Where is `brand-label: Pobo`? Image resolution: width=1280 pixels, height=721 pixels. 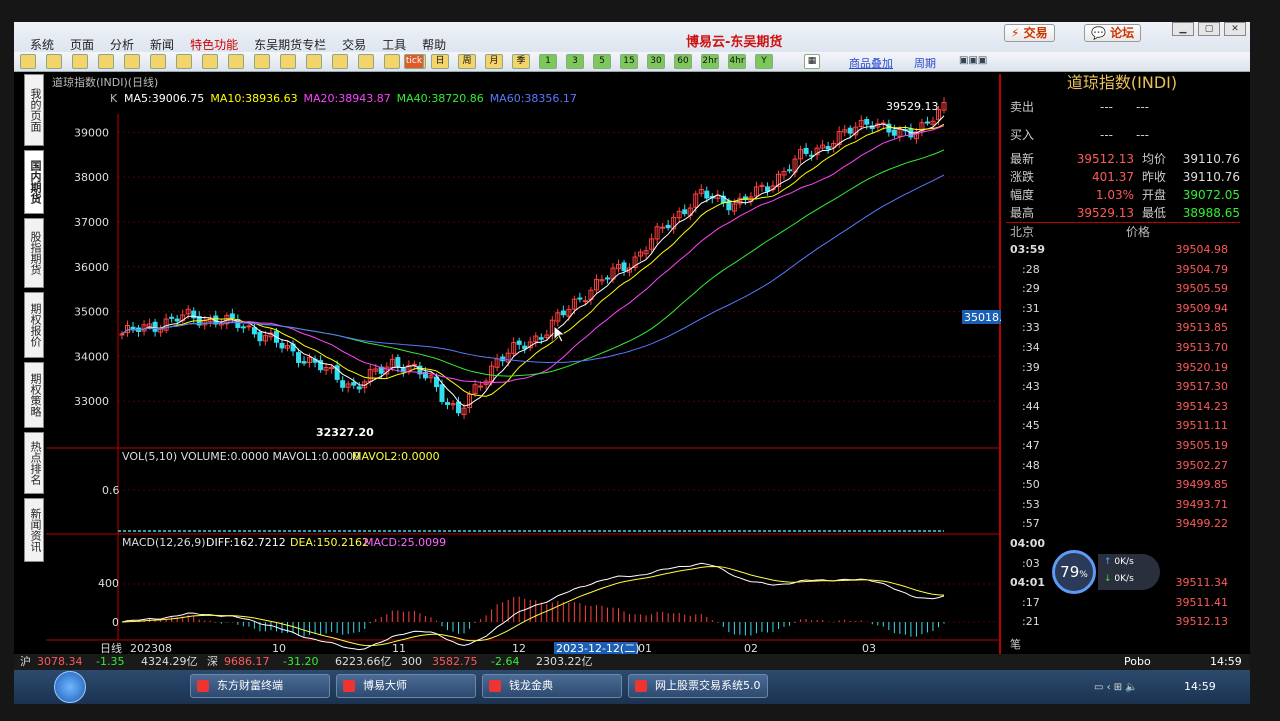 brand-label: Pobo is located at coordinates (1137, 661).